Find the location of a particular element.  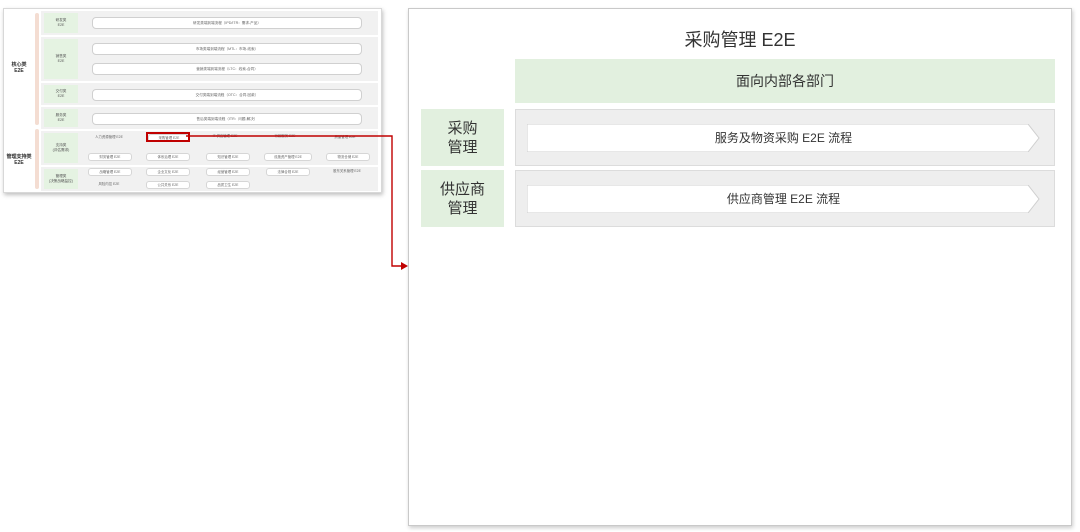

row-tag-procurement: 采购 管理 is located at coordinates (462, 137).